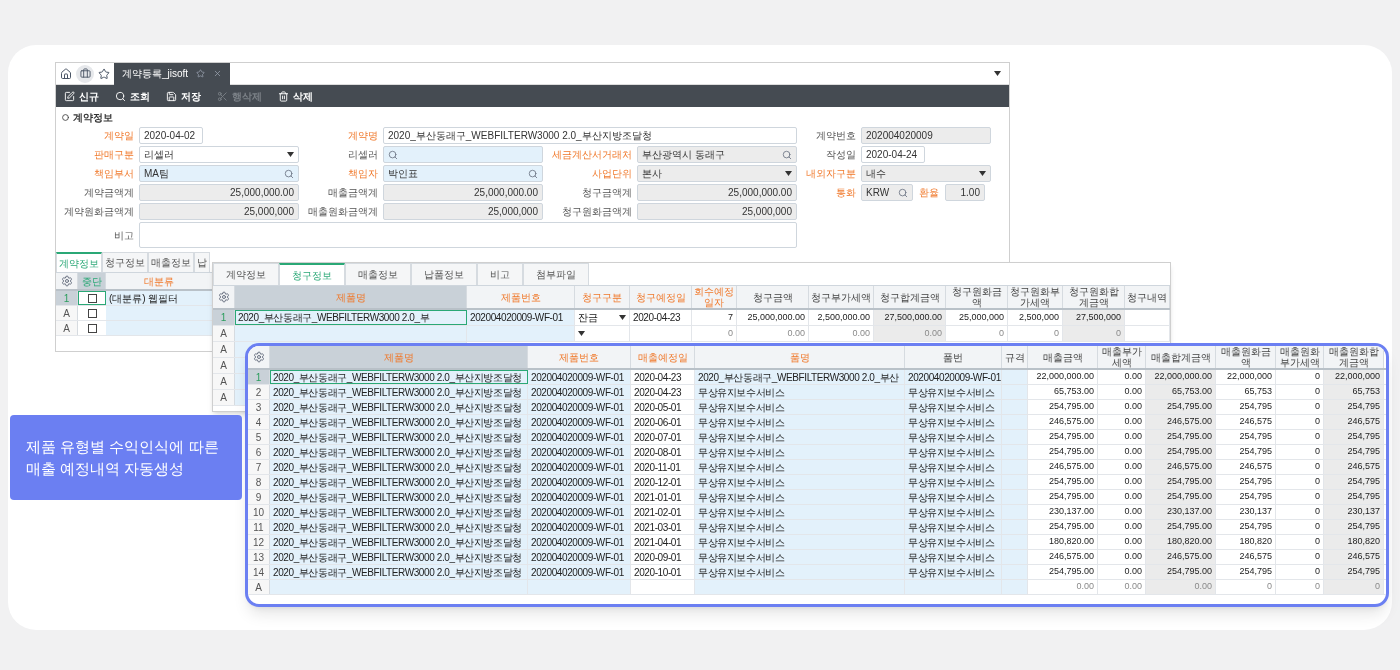 This screenshot has height=670, width=1400. Describe the element at coordinates (663, 377) in the screenshot. I see `table-cell: 2020-04-23` at that location.